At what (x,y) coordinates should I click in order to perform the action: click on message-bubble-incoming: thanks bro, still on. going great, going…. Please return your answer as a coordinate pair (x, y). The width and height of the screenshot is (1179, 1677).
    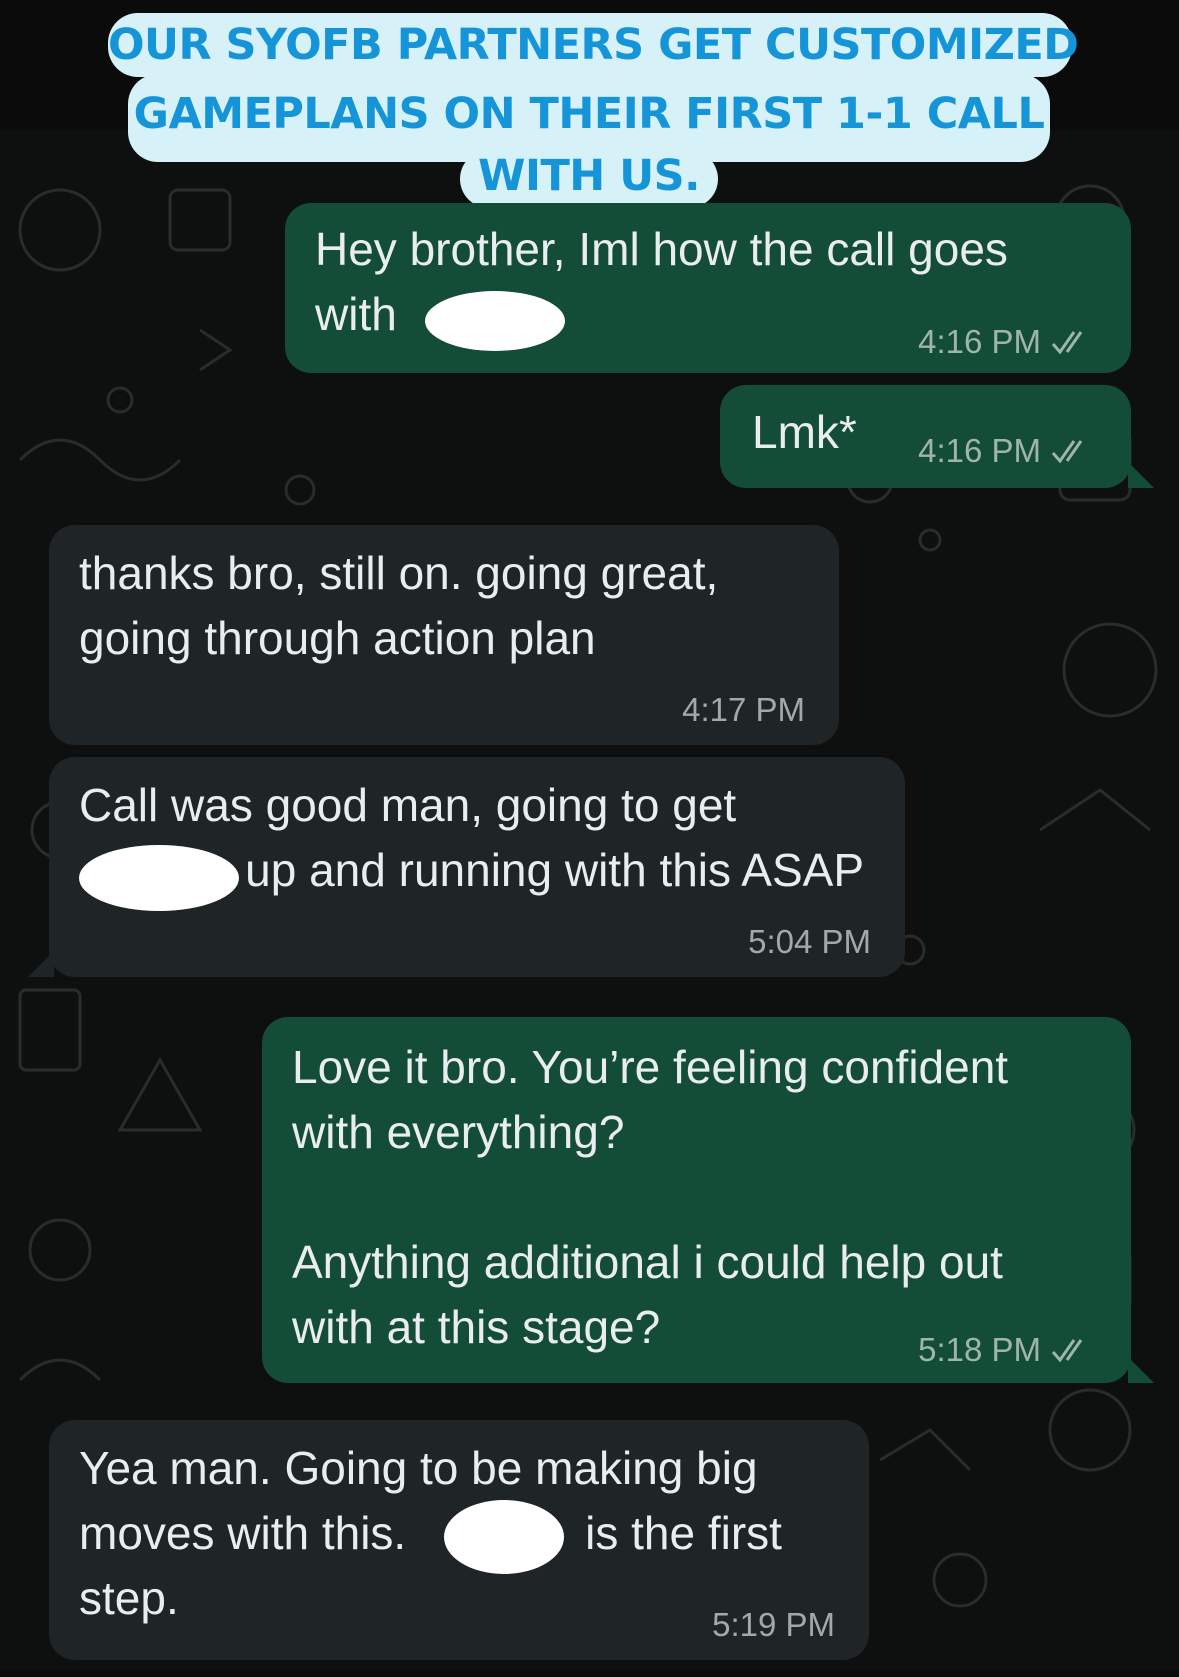
    Looking at the image, I should click on (444, 635).